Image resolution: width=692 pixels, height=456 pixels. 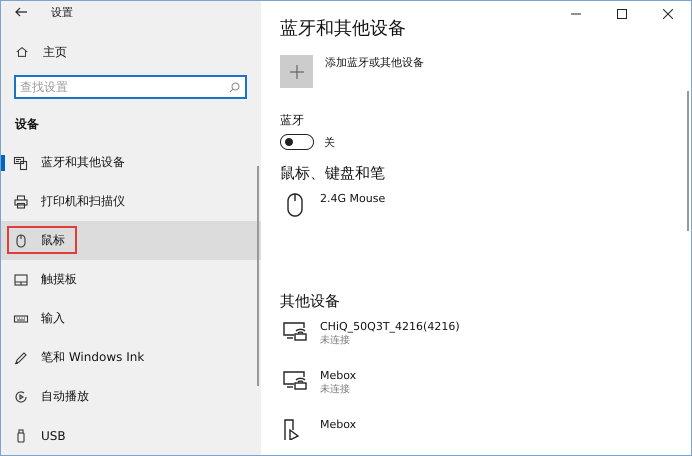 I want to click on home-icon, so click(x=22, y=52).